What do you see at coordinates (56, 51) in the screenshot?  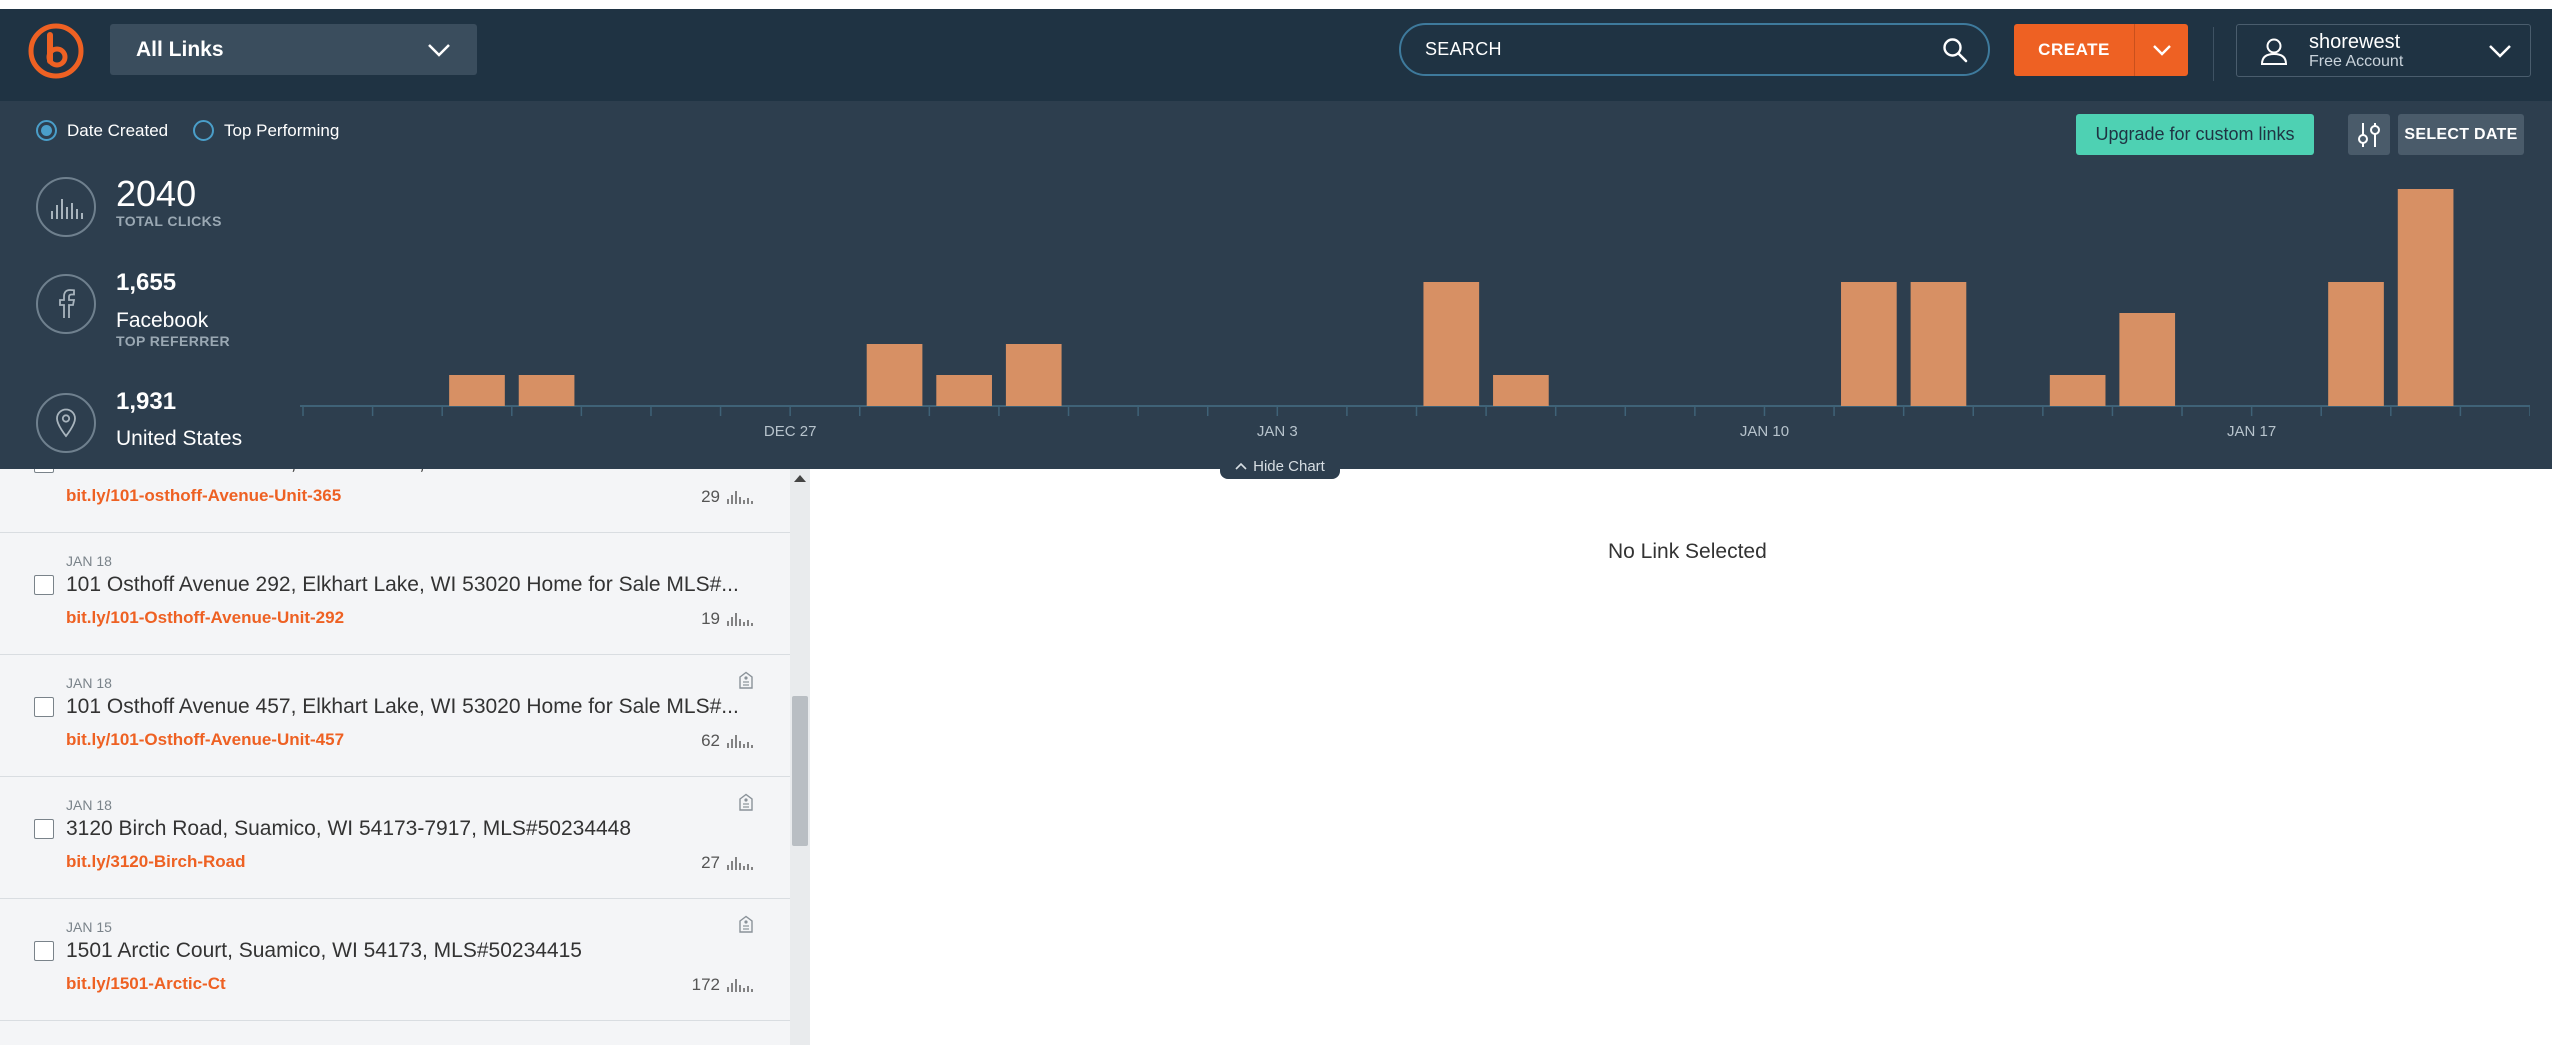 I see `bitly-logo-icon` at bounding box center [56, 51].